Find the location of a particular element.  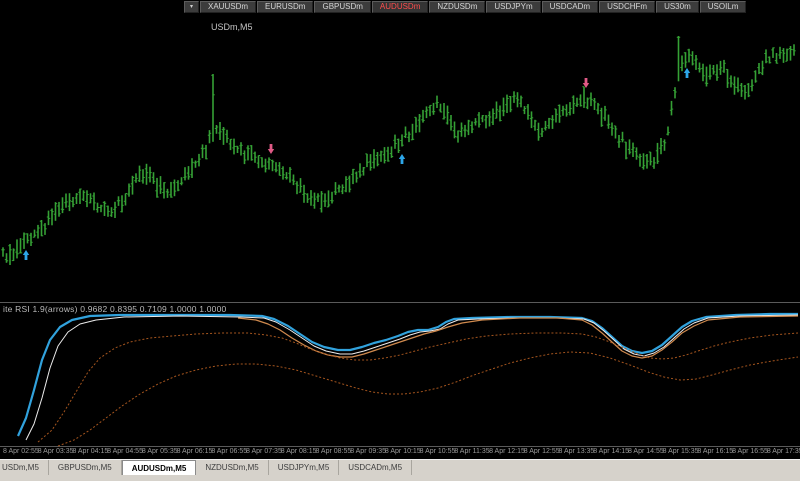

time-label: 8 Apr 13:35 is located at coordinates (576, 451).